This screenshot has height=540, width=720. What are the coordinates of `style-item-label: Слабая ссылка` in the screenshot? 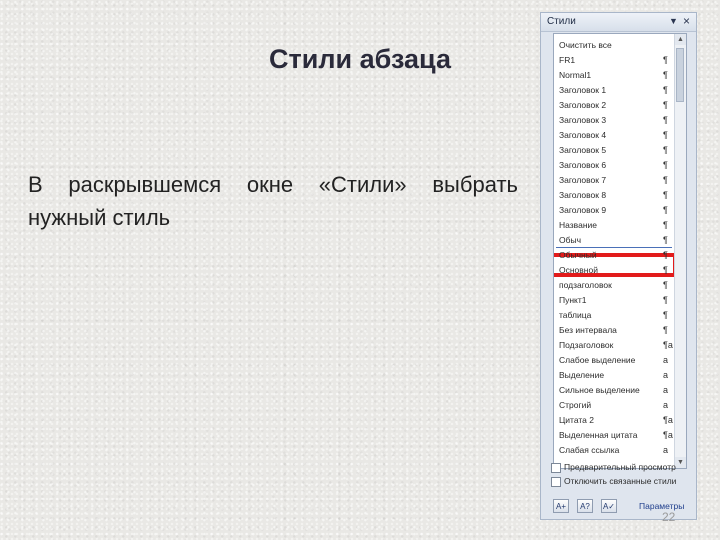 It's located at (589, 450).